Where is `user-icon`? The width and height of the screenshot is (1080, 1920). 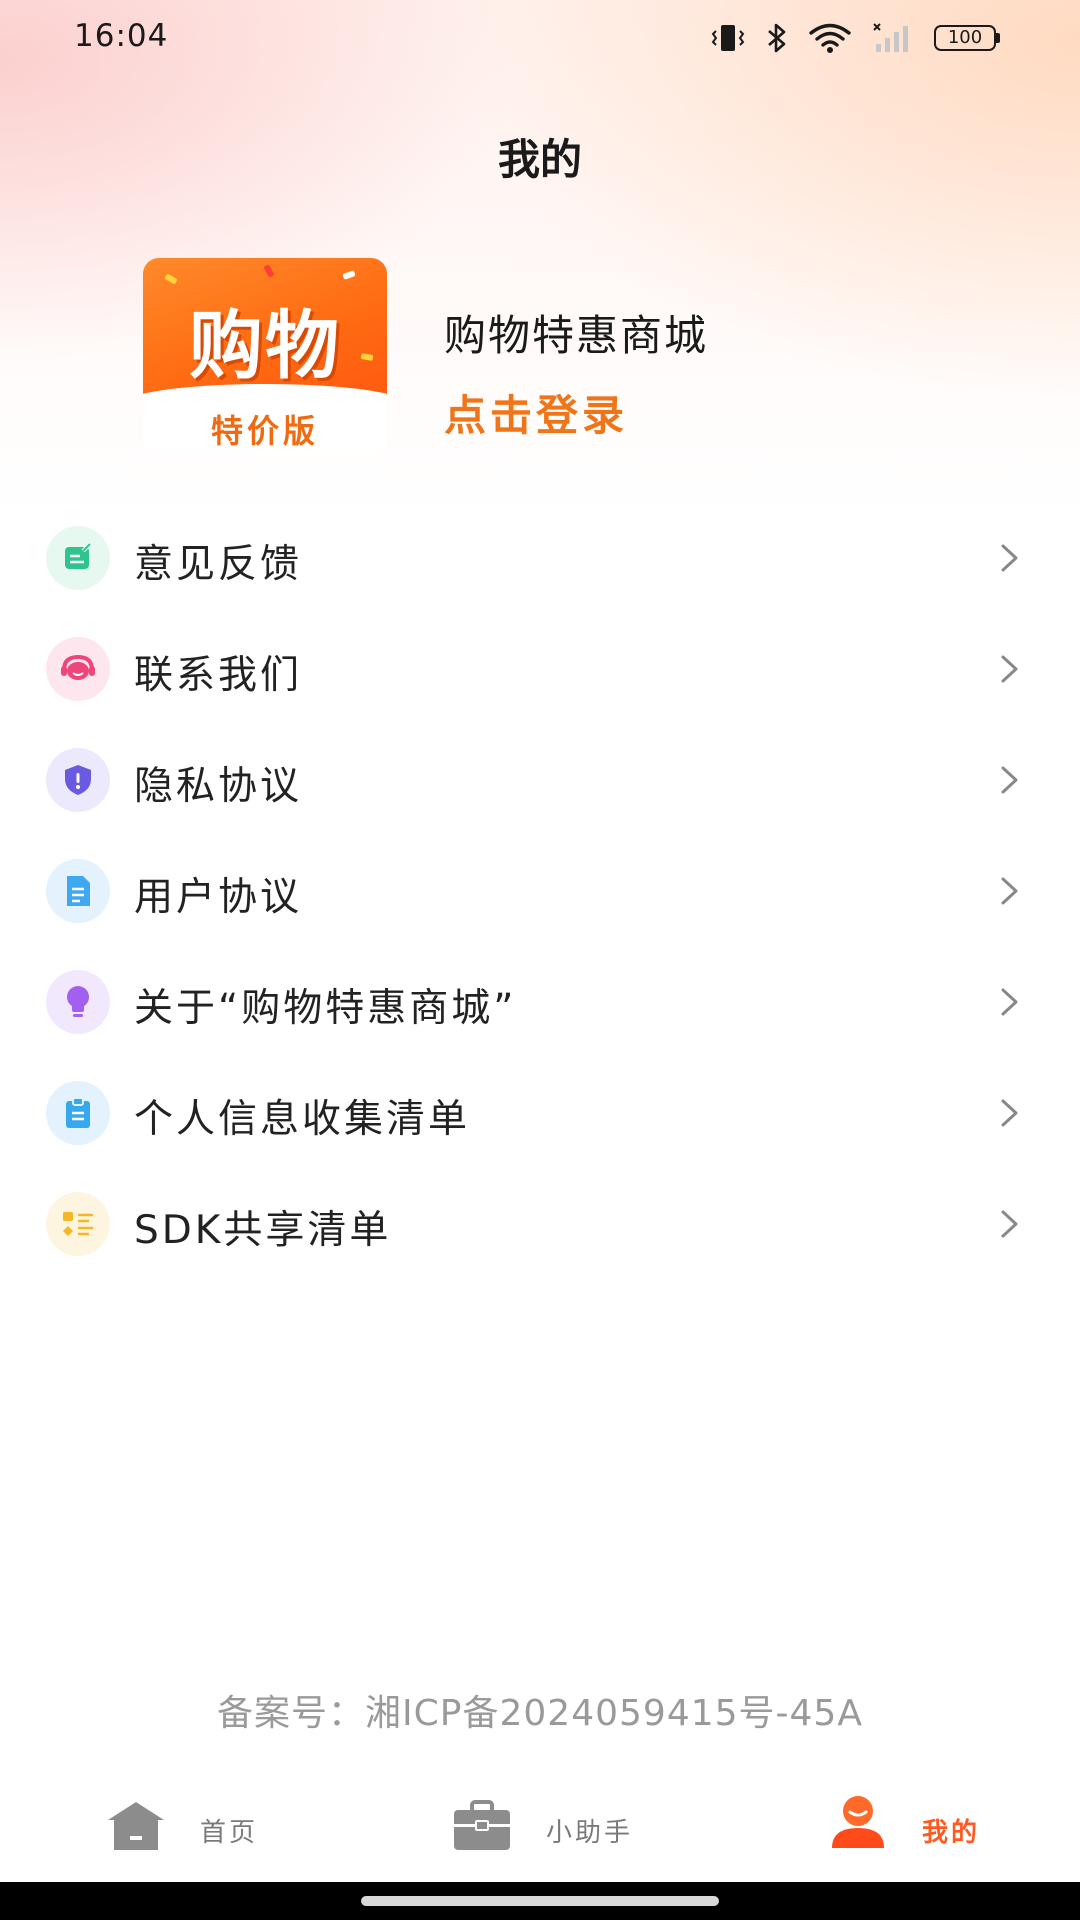
user-icon is located at coordinates (858, 1822).